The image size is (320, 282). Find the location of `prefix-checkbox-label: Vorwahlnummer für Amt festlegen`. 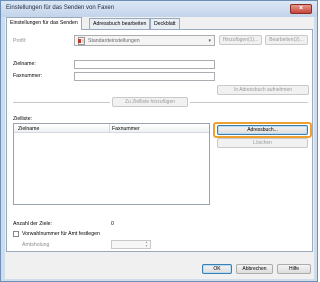

prefix-checkbox-label: Vorwahlnummer für Amt festlegen is located at coordinates (61, 234).